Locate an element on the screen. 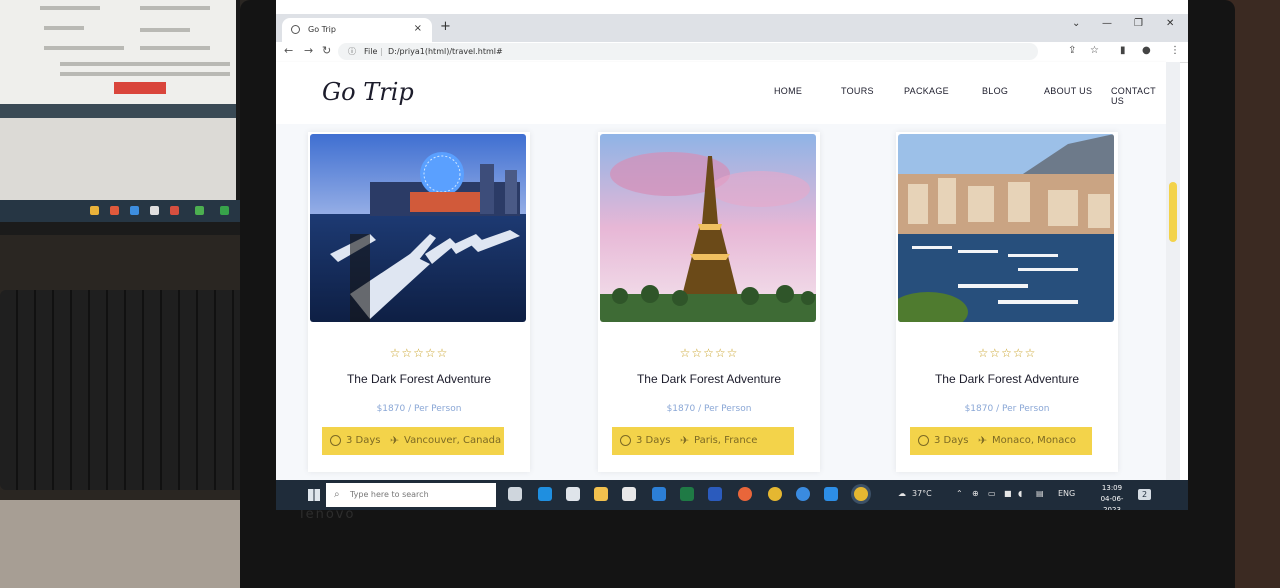  chrome-profile-icon is located at coordinates (803, 494).